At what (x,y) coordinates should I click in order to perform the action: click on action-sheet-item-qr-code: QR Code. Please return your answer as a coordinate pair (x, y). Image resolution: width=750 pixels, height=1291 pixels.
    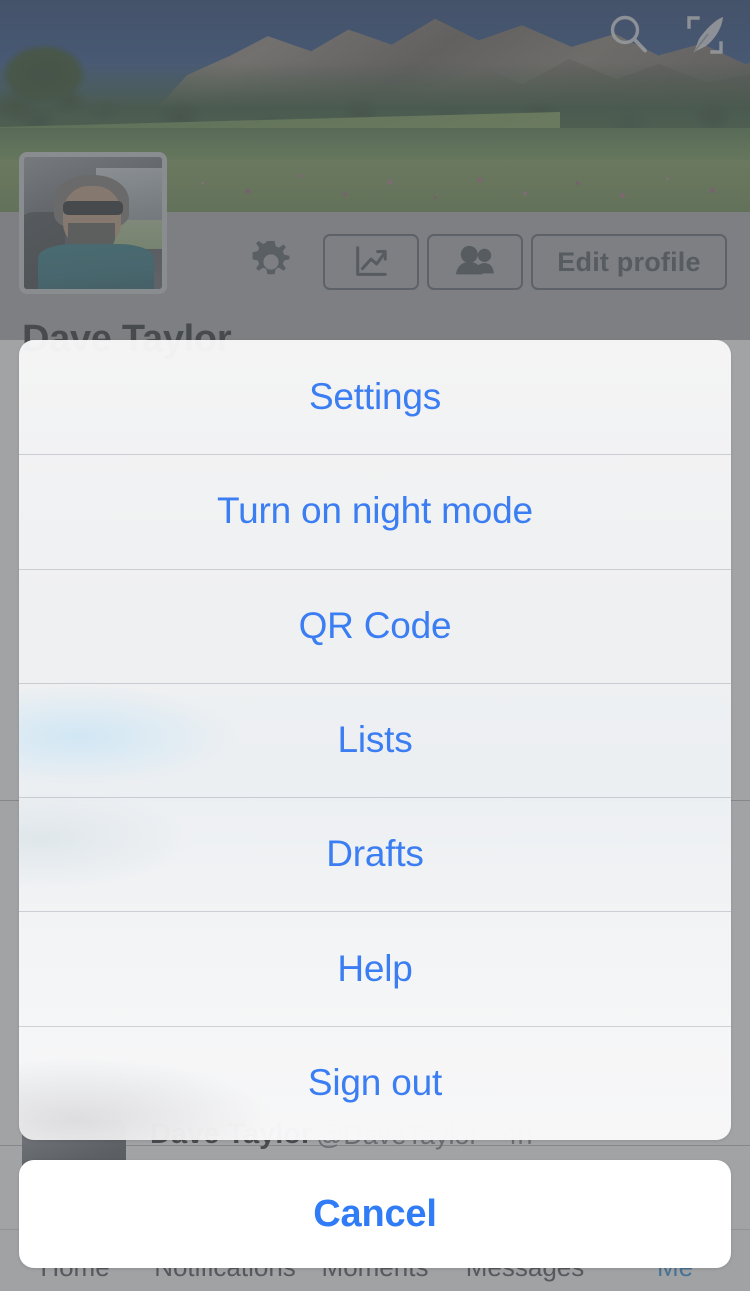
    Looking at the image, I should click on (375, 625).